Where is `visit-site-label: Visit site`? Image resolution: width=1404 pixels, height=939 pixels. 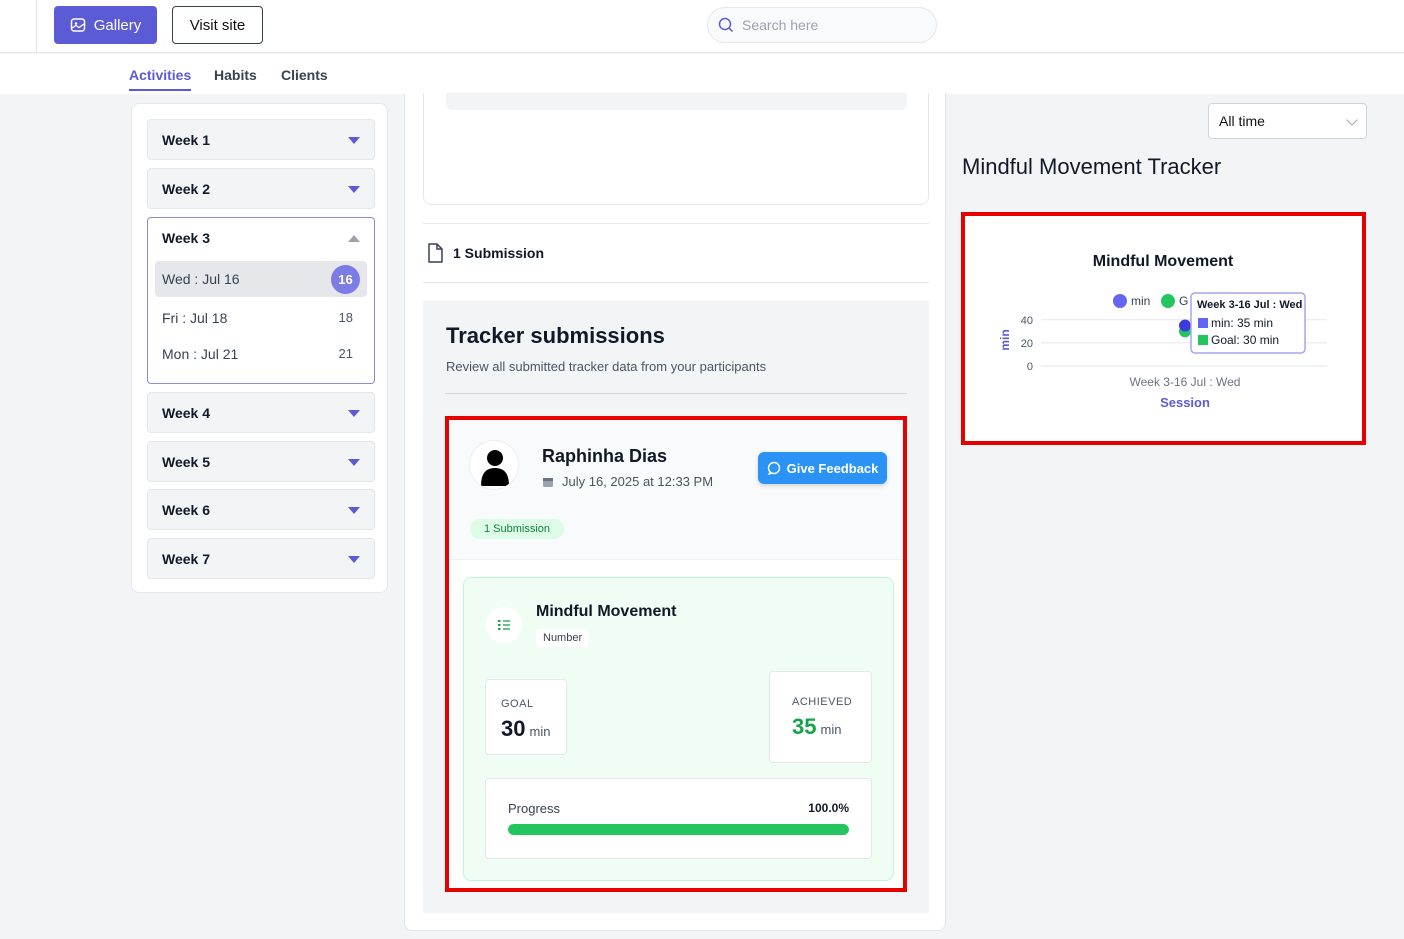
visit-site-label: Visit site is located at coordinates (217, 25).